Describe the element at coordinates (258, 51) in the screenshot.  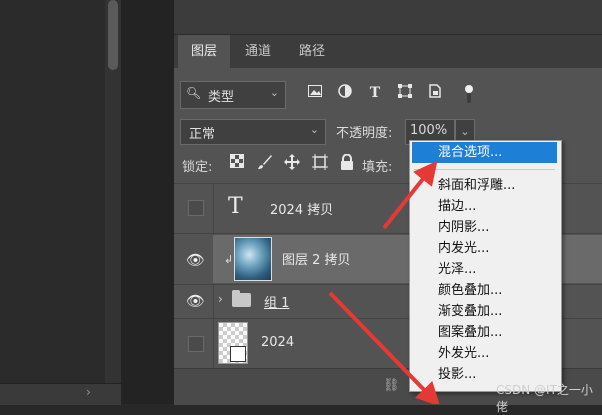
I see `tab-channels: 通道` at that location.